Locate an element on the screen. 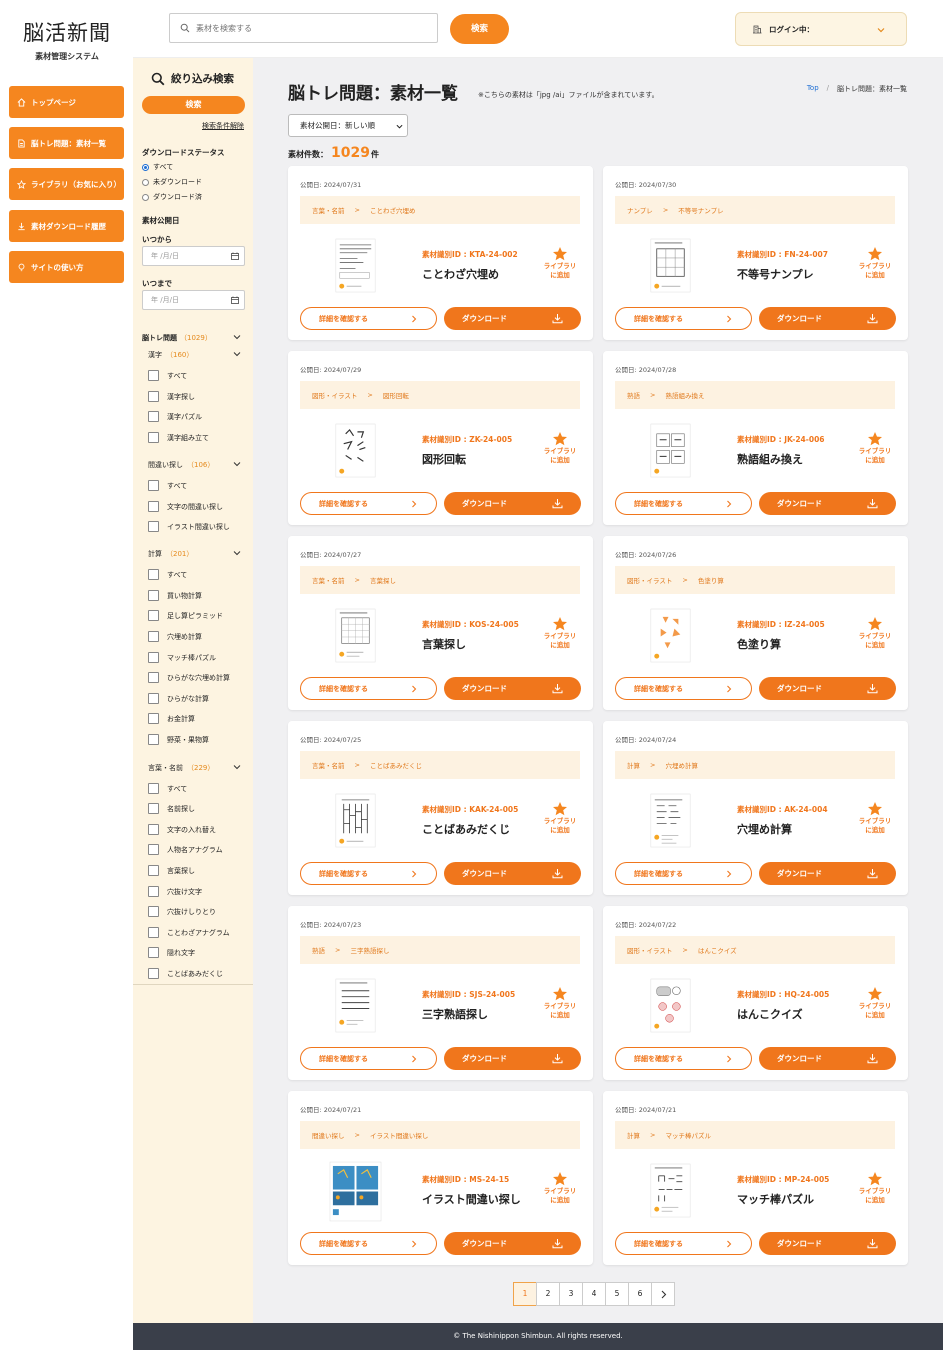 This screenshot has width=943, height=1350. filter-option: ひらがな計算 is located at coordinates (178, 698).